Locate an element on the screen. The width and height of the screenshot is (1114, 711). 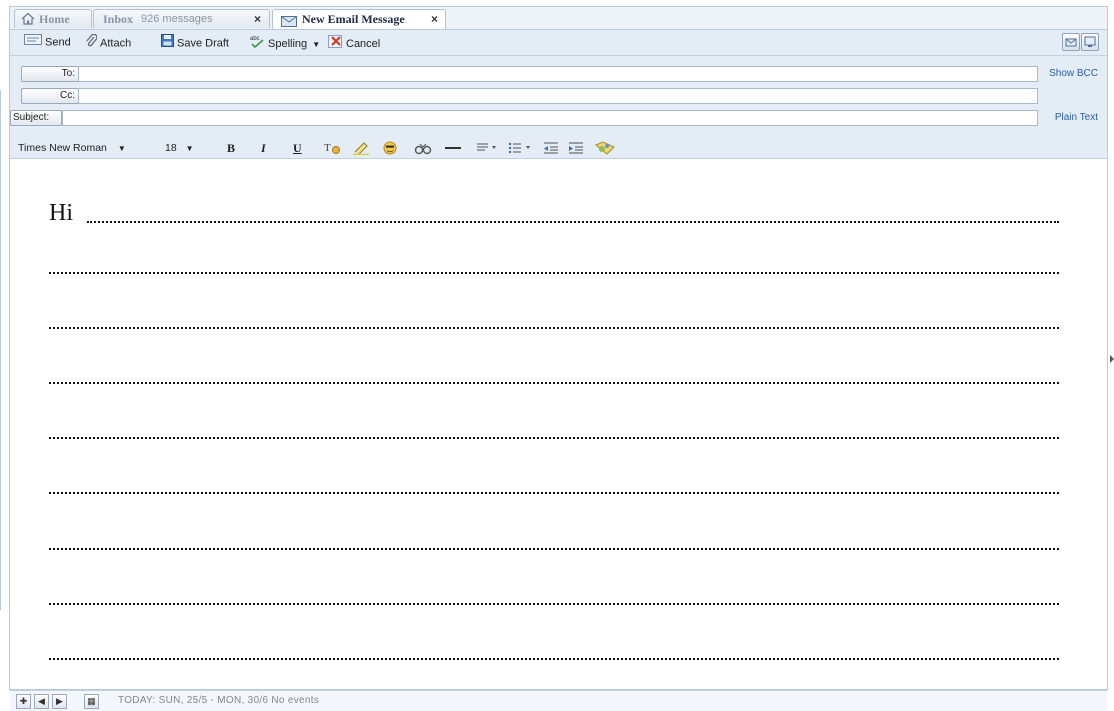
emoticon-icon is located at coordinates (390, 148).